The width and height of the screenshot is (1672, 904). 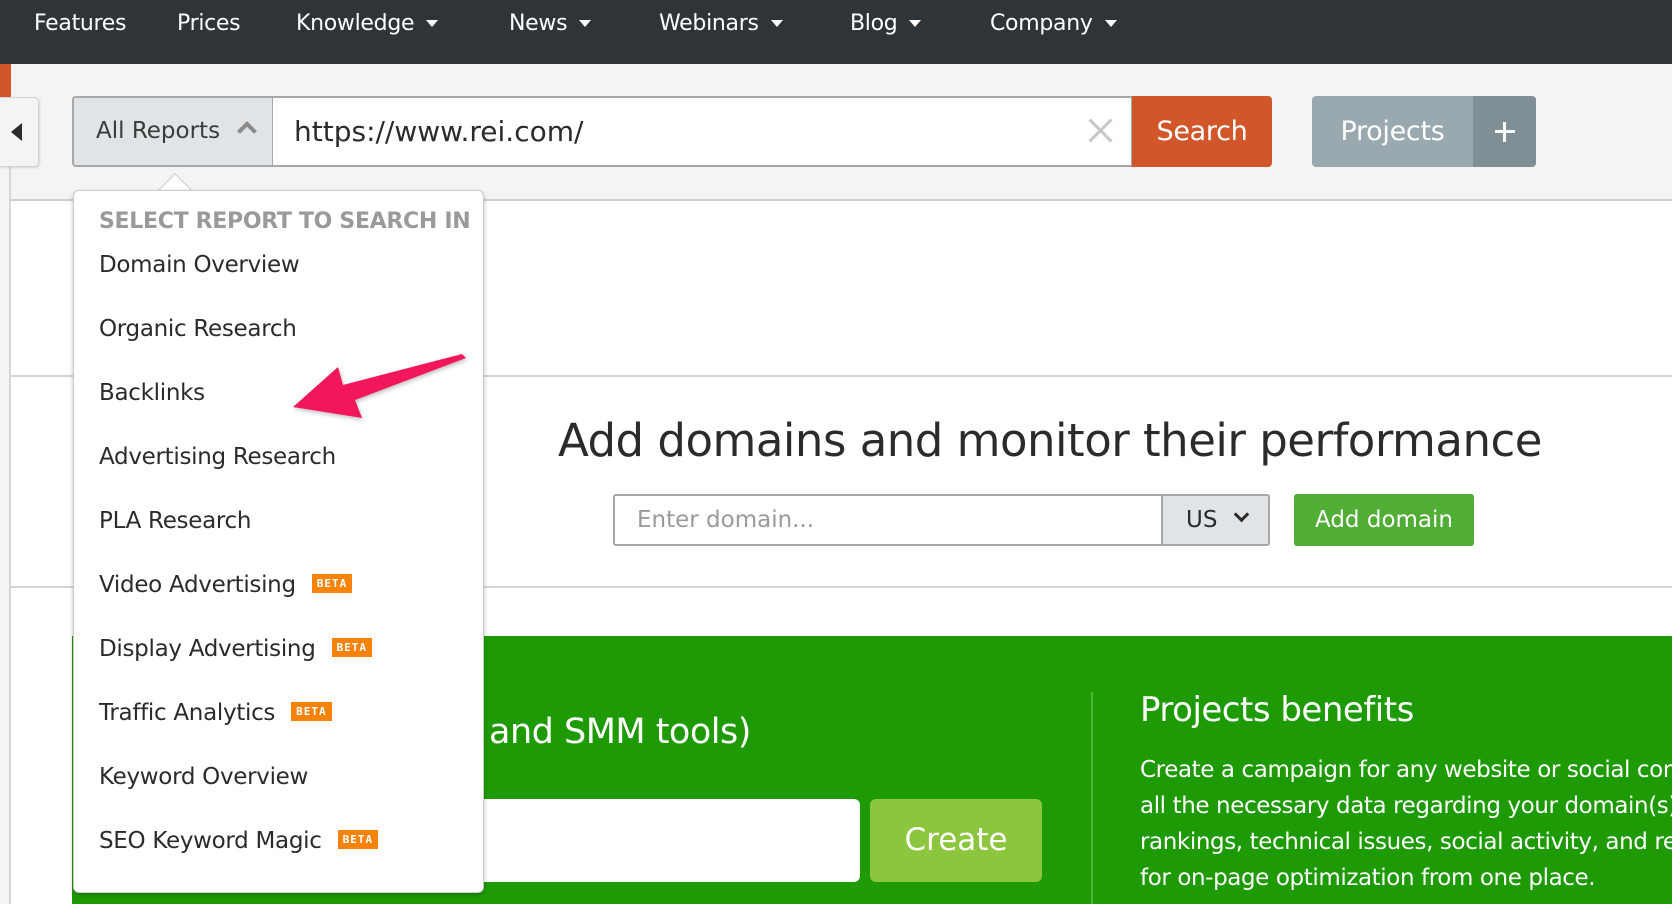 I want to click on nav-label: Prices, so click(x=209, y=23).